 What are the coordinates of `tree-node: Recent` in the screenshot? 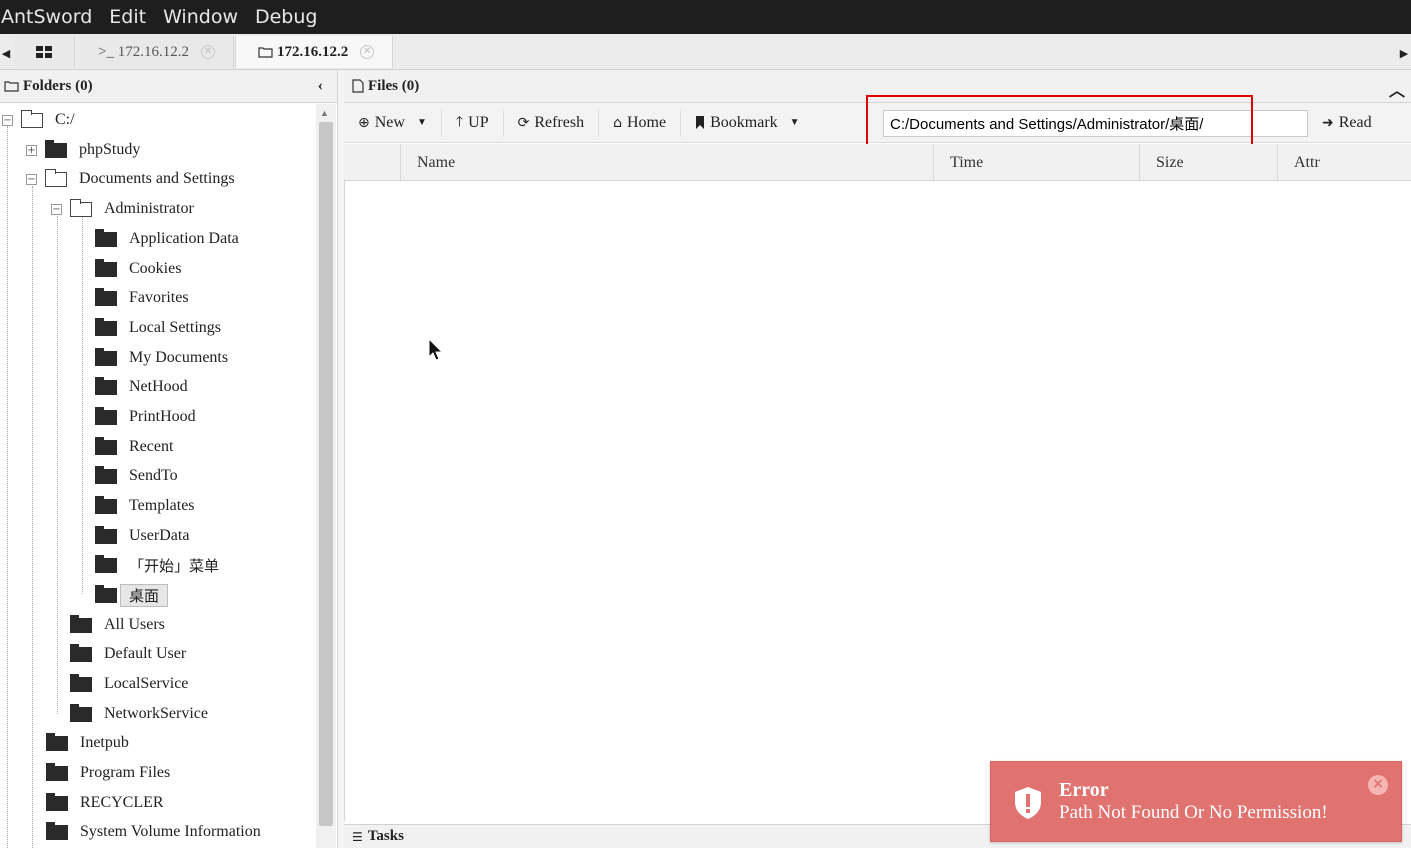 It's located at (134, 447).